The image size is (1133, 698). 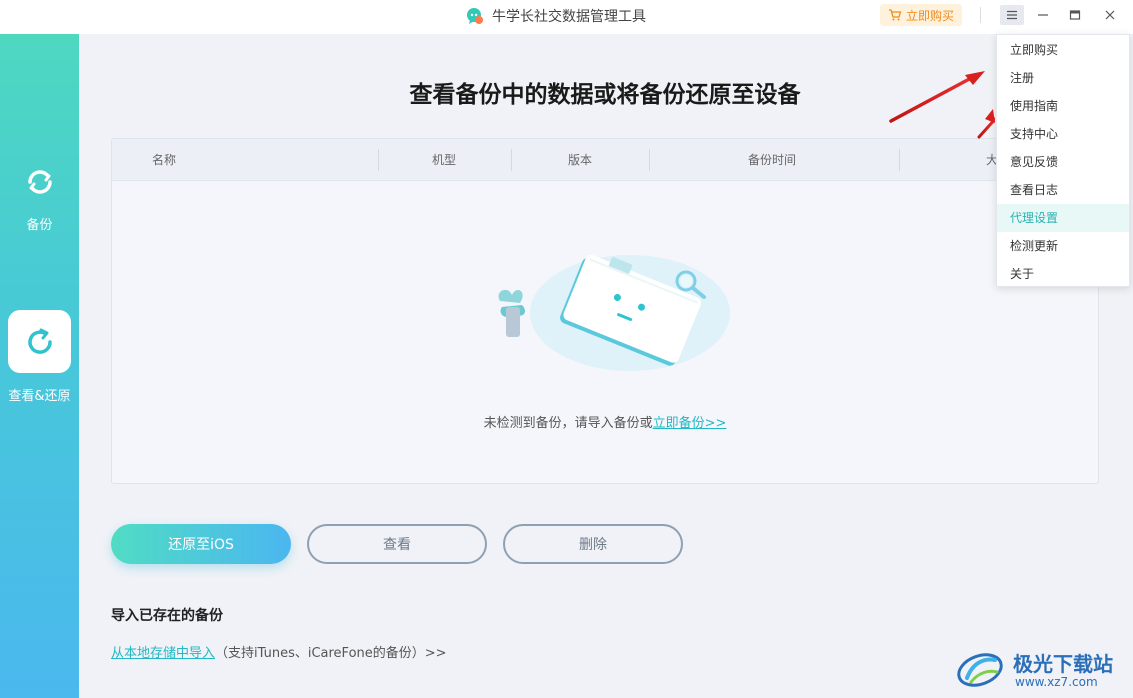 What do you see at coordinates (39, 225) in the screenshot?
I see `sidebar-item-label: 备份` at bounding box center [39, 225].